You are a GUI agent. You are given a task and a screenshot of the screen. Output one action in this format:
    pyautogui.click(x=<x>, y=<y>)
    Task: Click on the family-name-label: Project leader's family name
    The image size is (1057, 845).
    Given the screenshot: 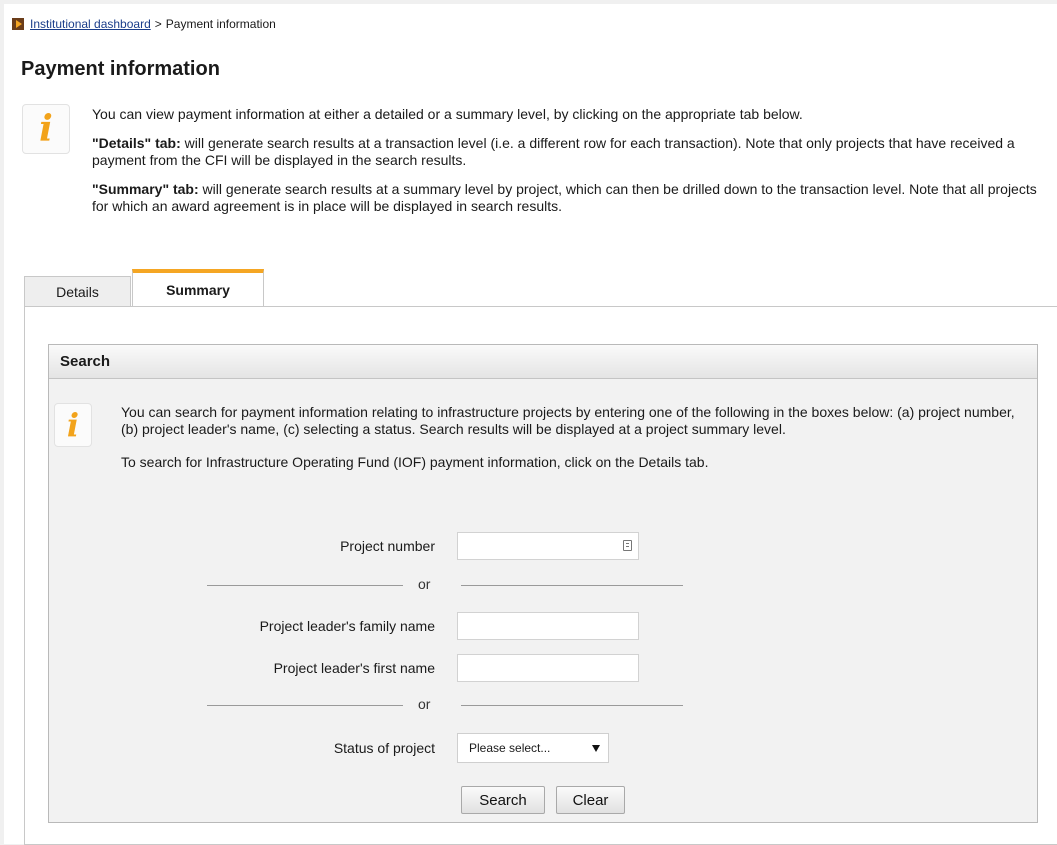 What is the action you would take?
    pyautogui.click(x=347, y=626)
    